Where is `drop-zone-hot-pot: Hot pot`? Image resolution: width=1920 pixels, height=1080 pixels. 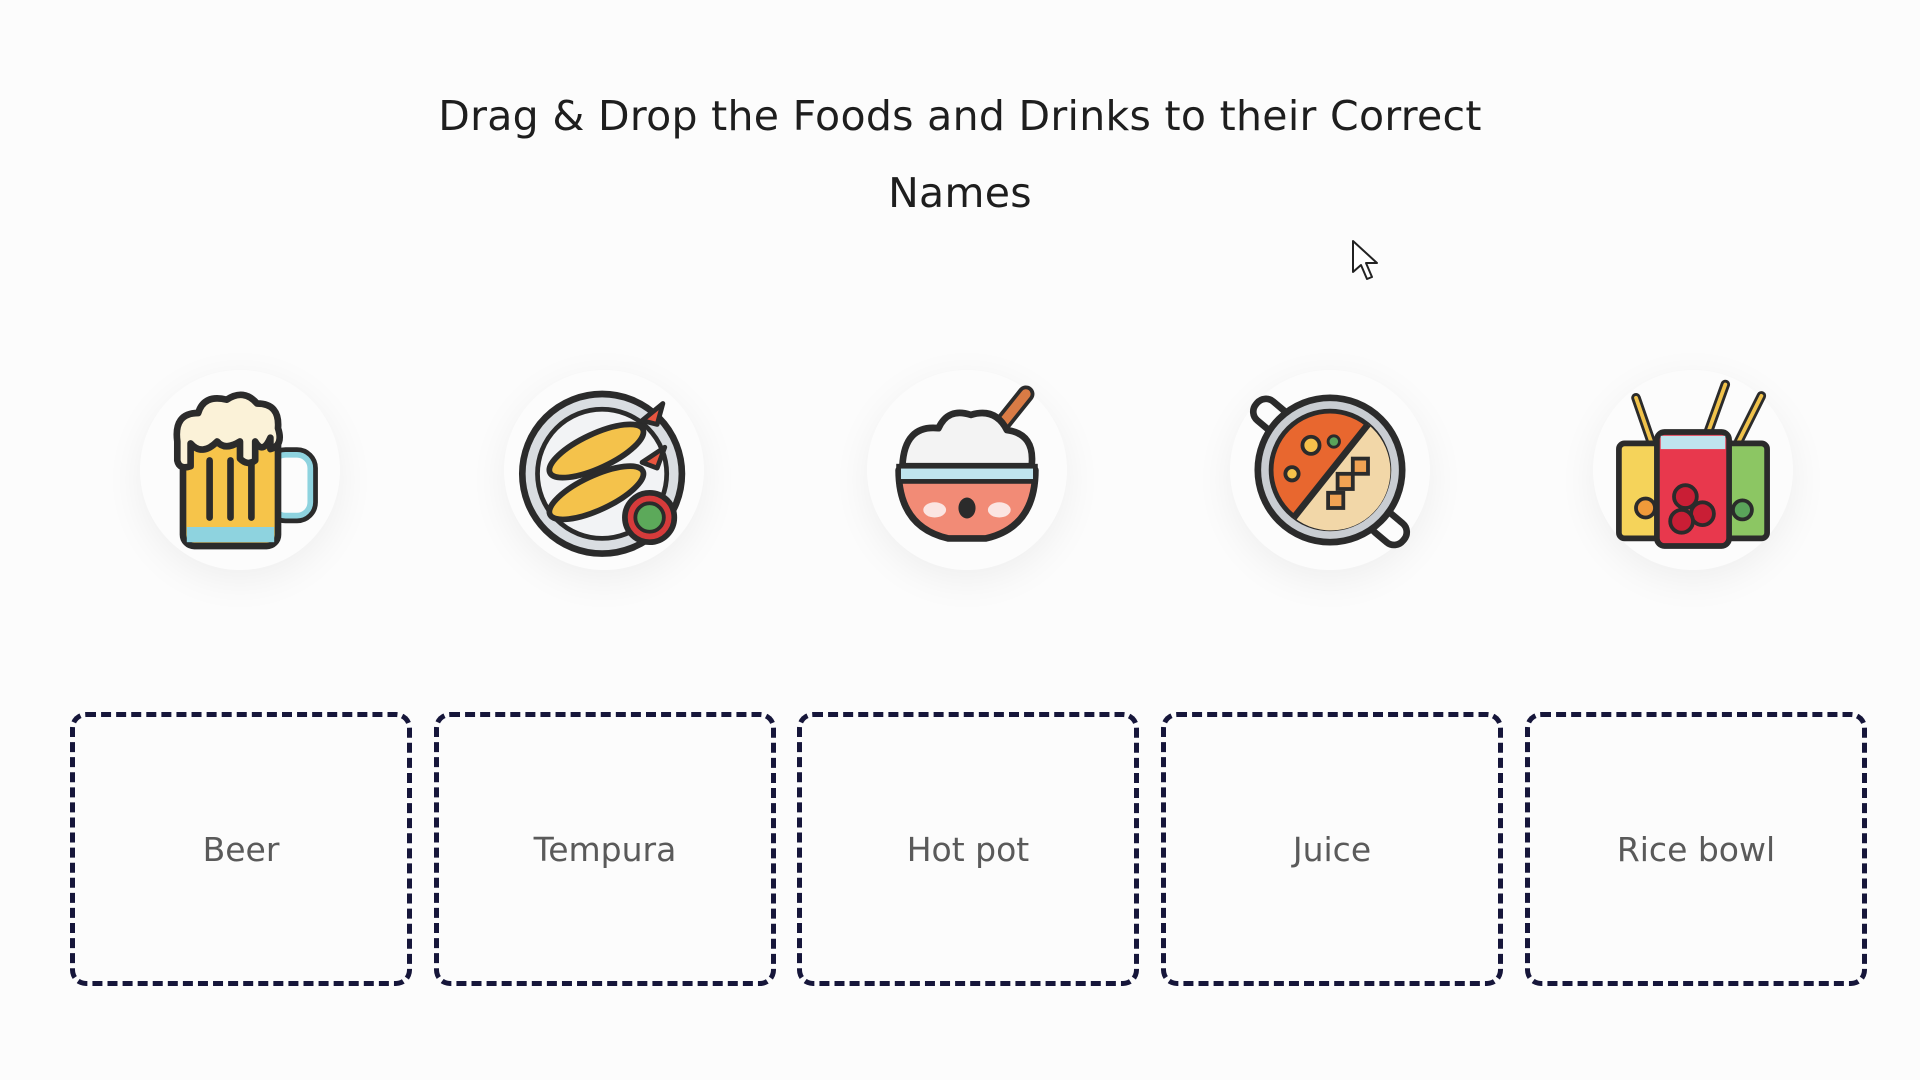 drop-zone-hot-pot: Hot pot is located at coordinates (968, 849).